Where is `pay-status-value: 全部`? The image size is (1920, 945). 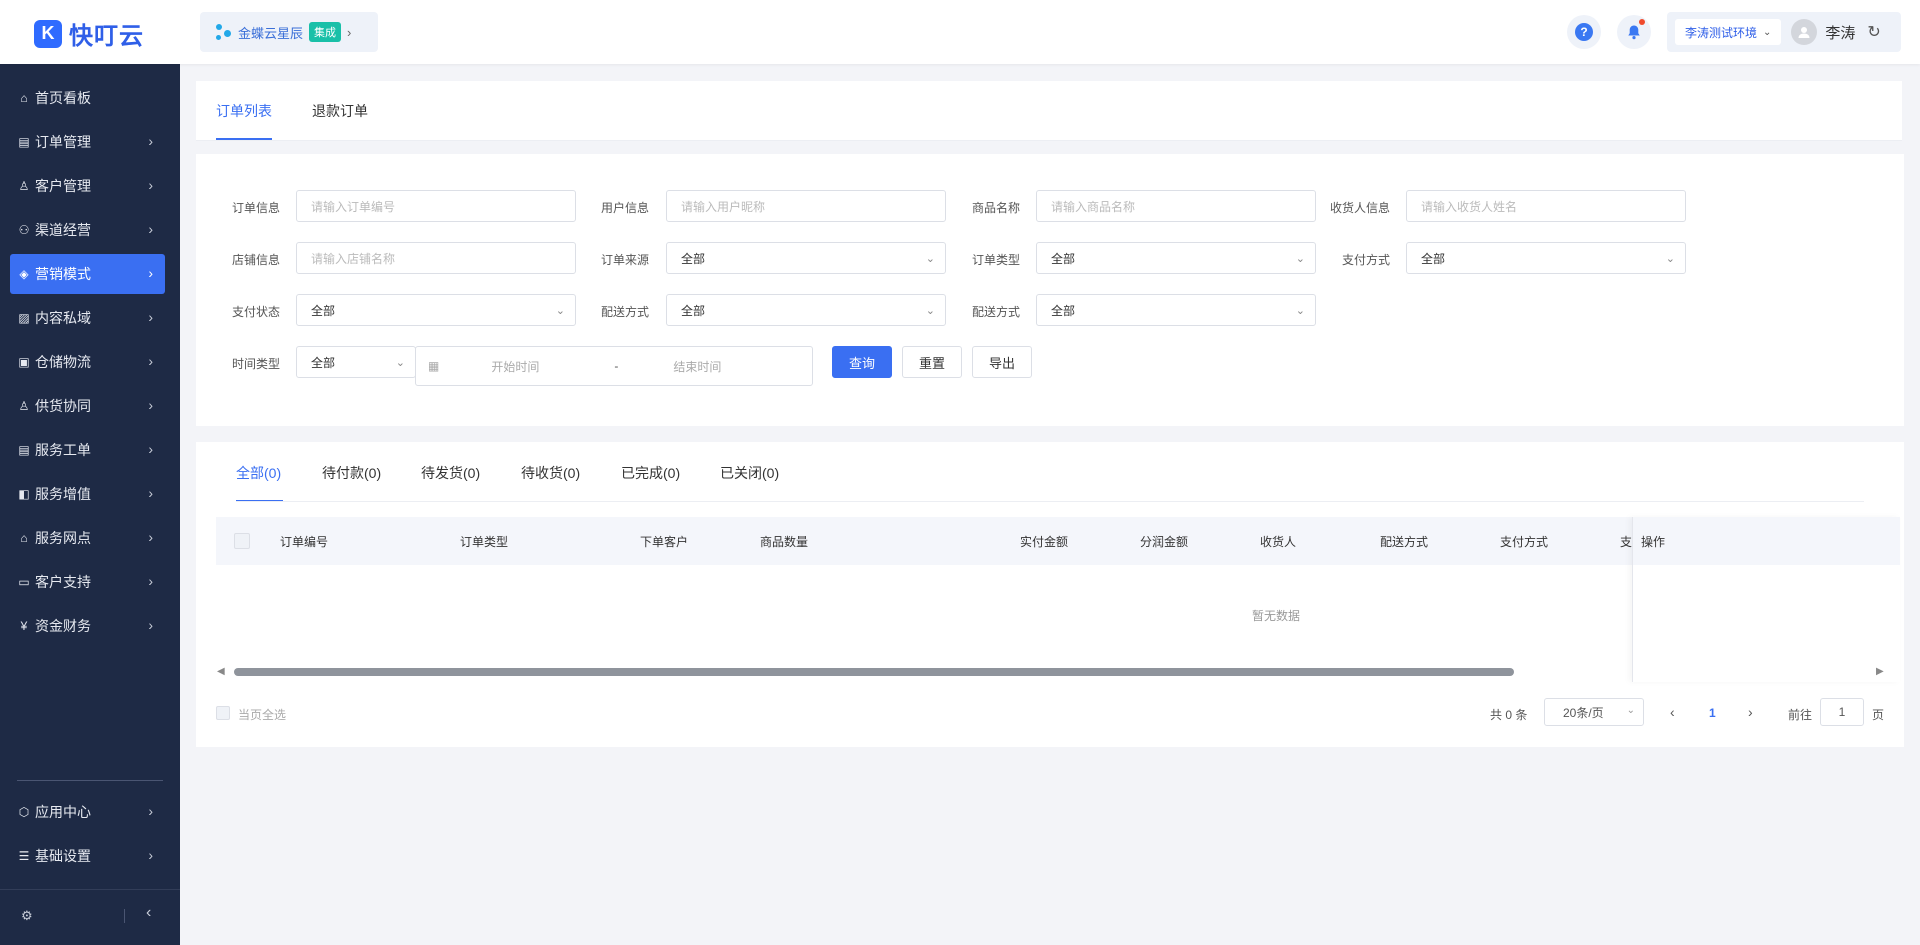
pay-status-value: 全部 is located at coordinates (323, 310).